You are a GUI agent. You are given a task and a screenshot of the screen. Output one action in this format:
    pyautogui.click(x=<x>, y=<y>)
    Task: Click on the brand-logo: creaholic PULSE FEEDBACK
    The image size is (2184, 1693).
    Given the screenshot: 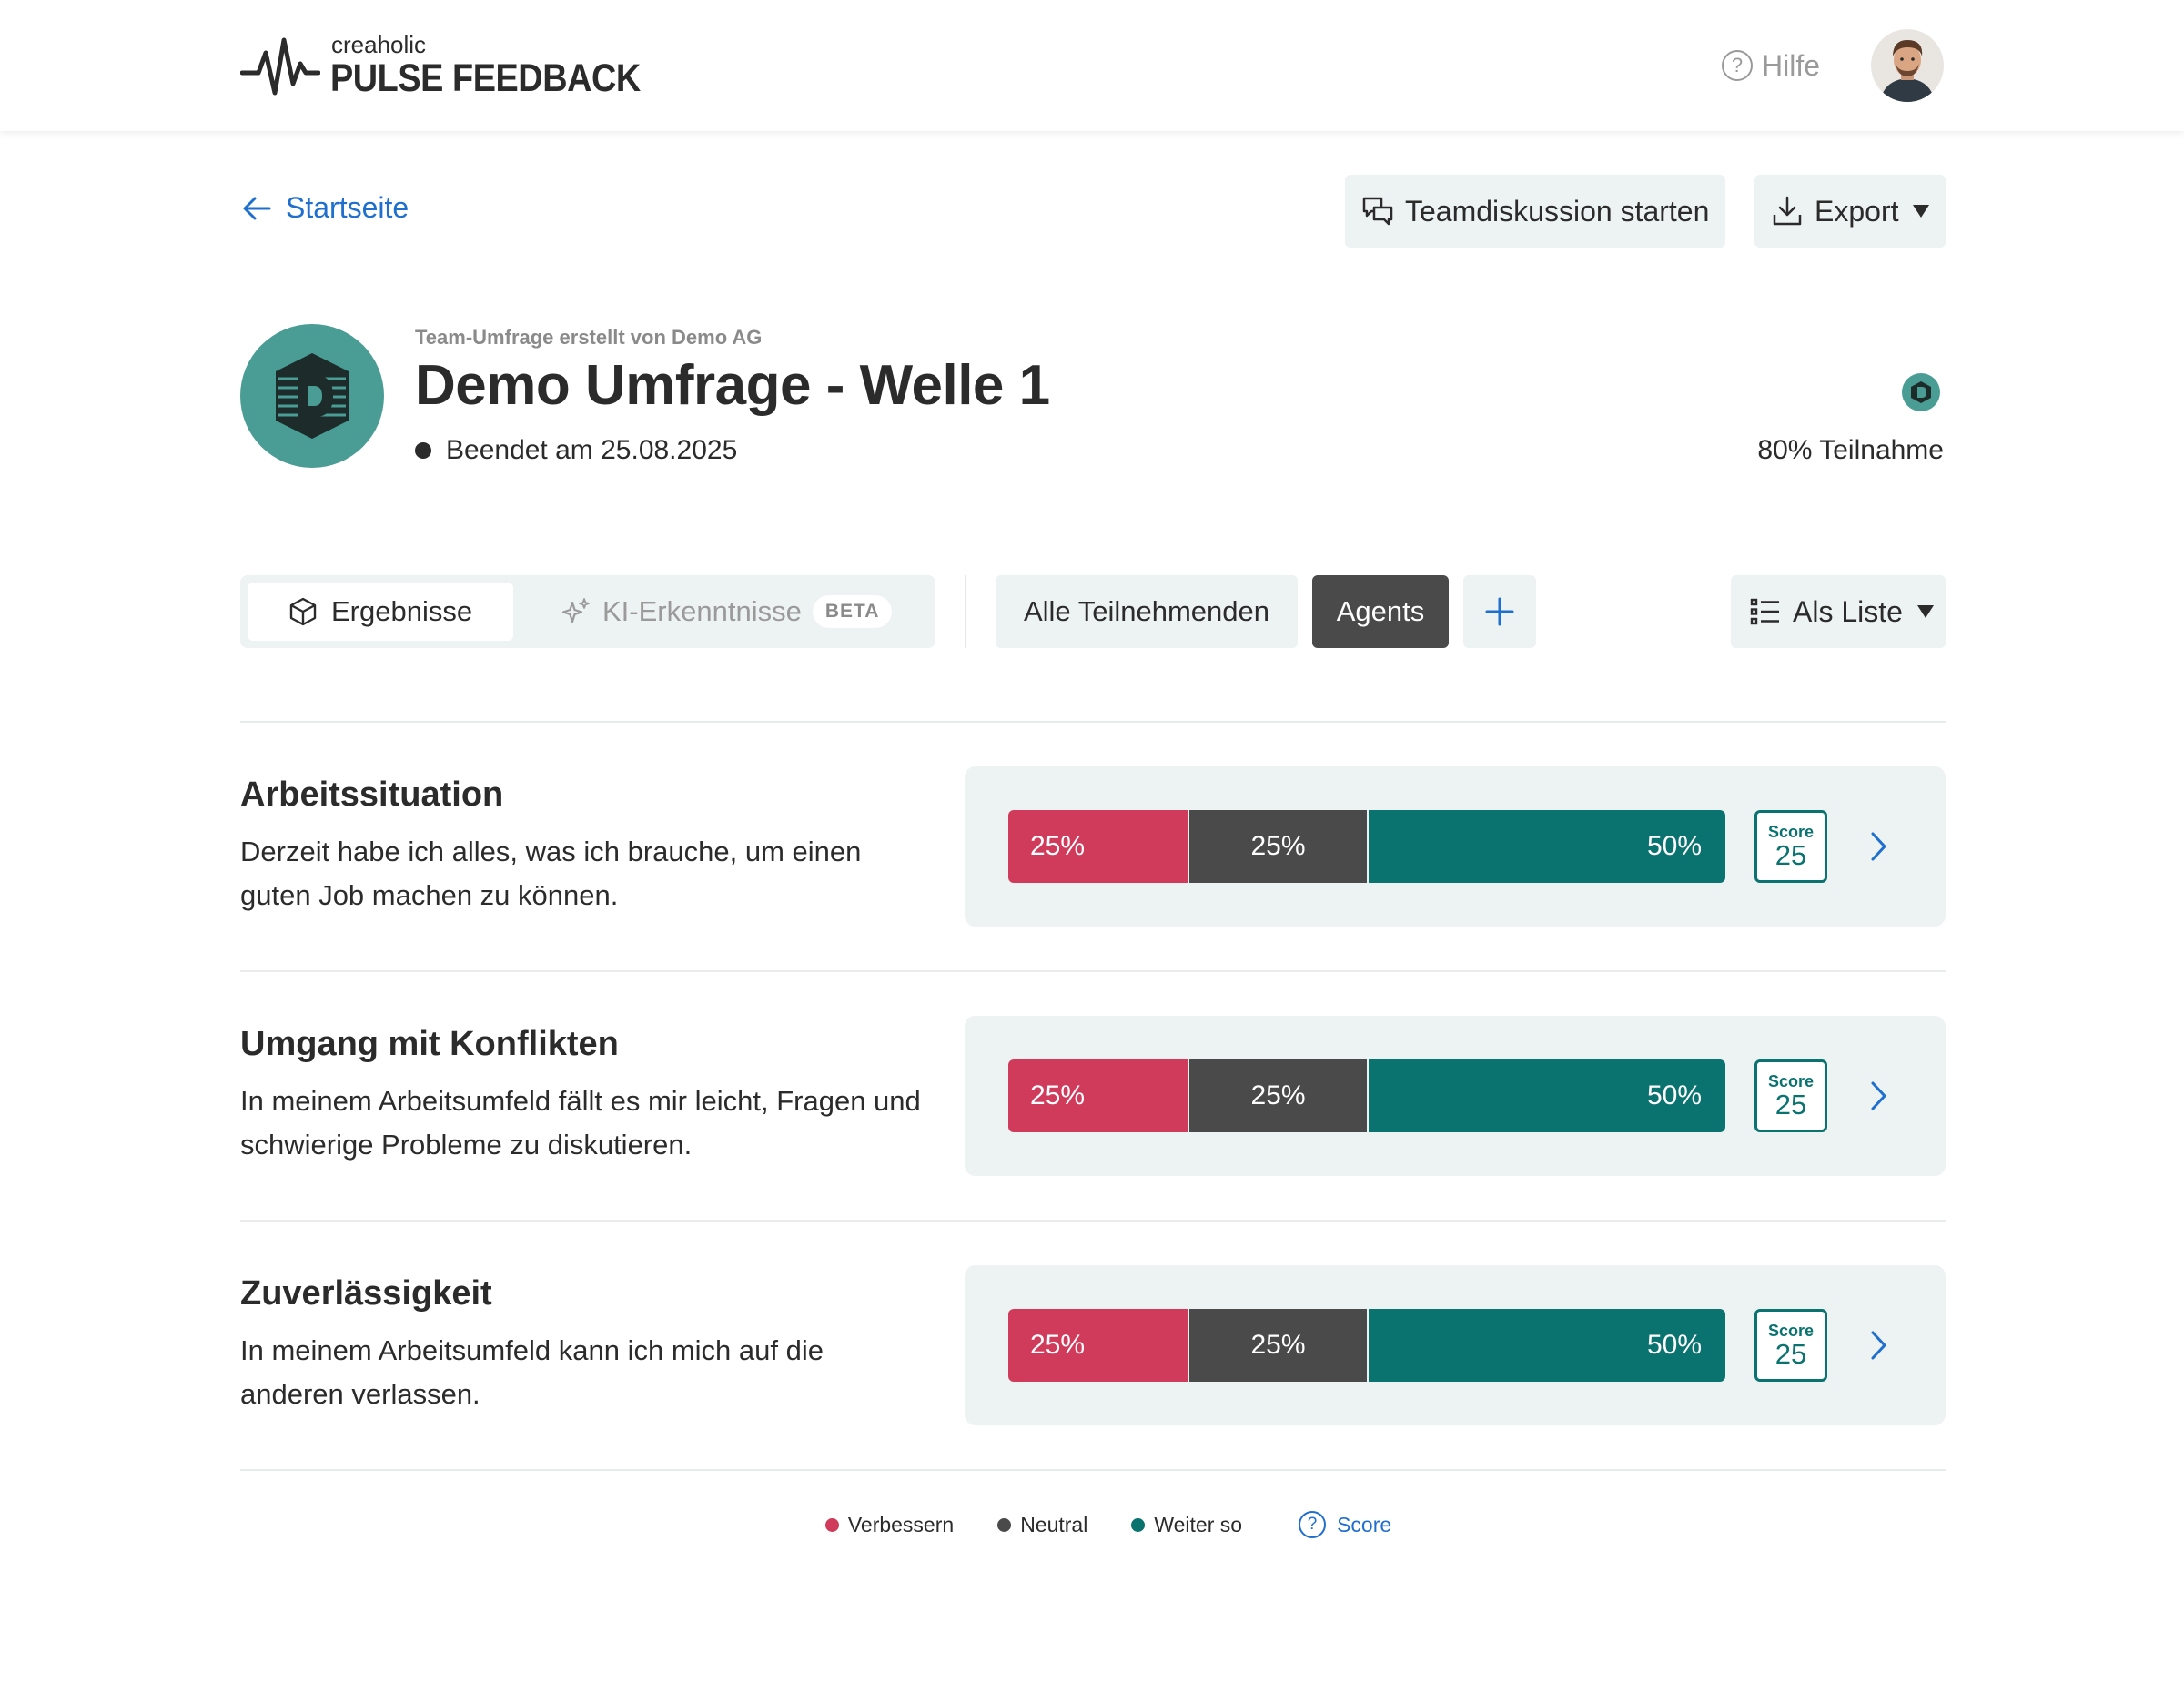 What is the action you would take?
    pyautogui.click(x=441, y=67)
    